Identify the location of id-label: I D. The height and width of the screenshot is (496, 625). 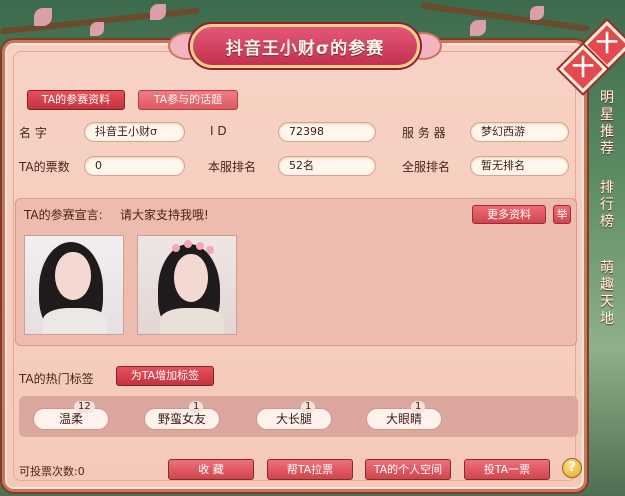
(218, 131).